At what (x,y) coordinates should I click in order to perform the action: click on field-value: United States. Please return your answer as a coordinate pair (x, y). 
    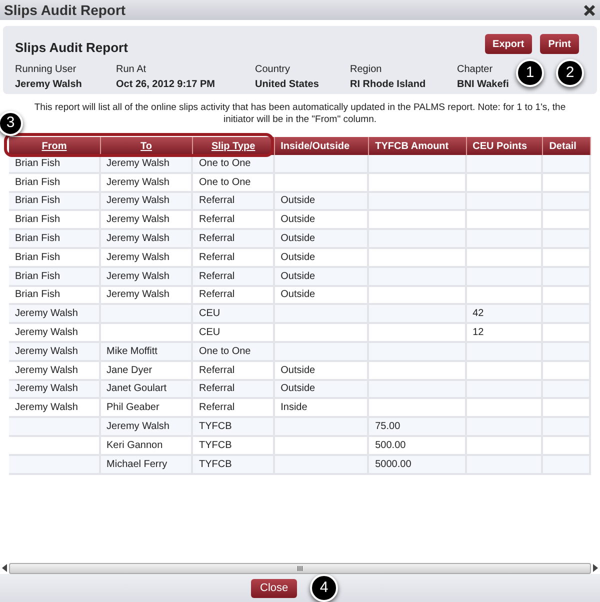
    Looking at the image, I should click on (287, 85).